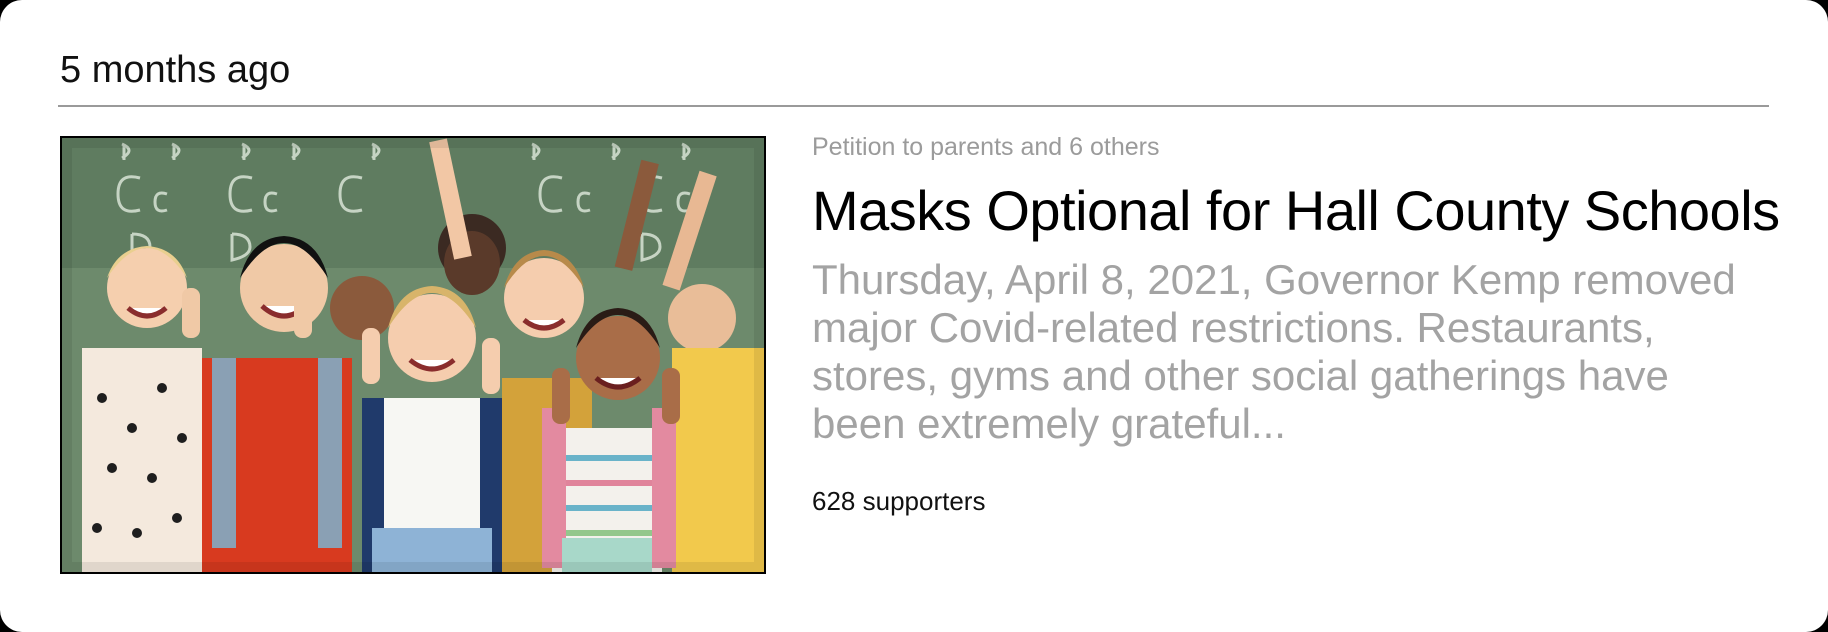 This screenshot has height=632, width=1828. What do you see at coordinates (899, 501) in the screenshot?
I see `supporter-count: 628 supporters` at bounding box center [899, 501].